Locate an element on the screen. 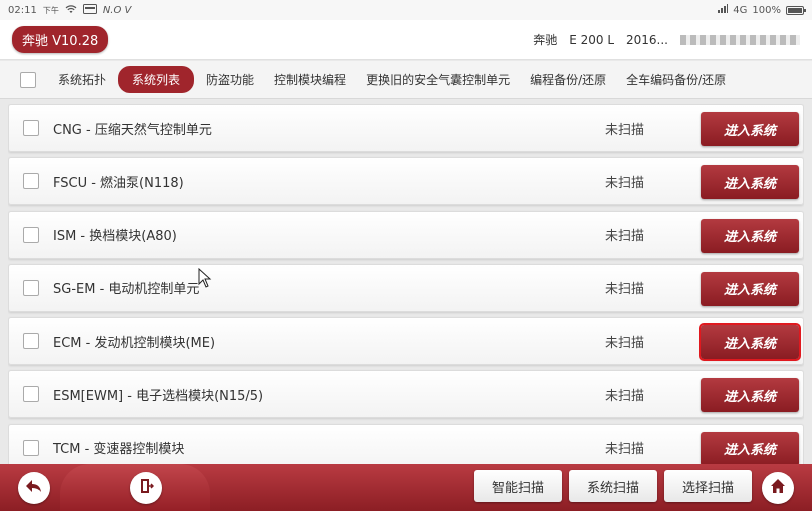 The width and height of the screenshot is (812, 511). table-row: ISM - 换档模块(A80) 未扫描 进入系统 is located at coordinates (406, 234).